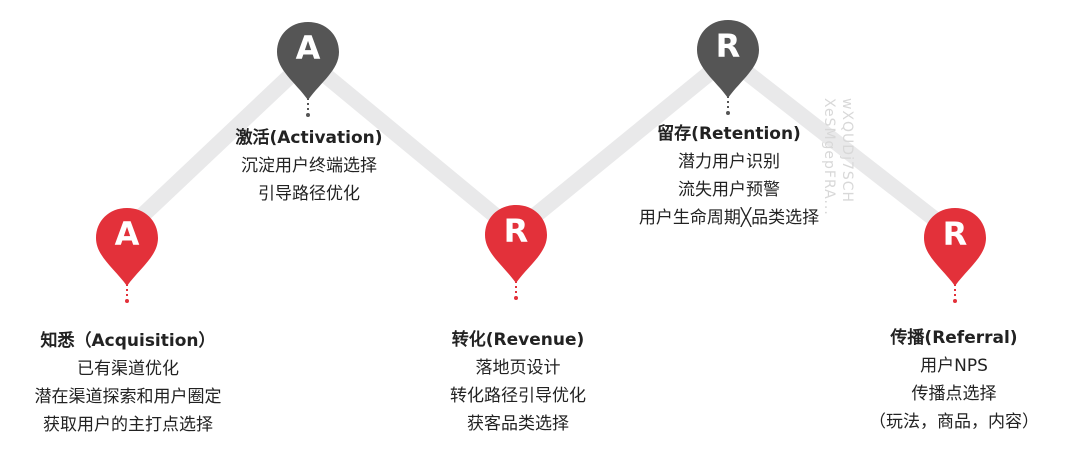  What do you see at coordinates (518, 424) in the screenshot?
I see `stage-line: 获客品类选择` at bounding box center [518, 424].